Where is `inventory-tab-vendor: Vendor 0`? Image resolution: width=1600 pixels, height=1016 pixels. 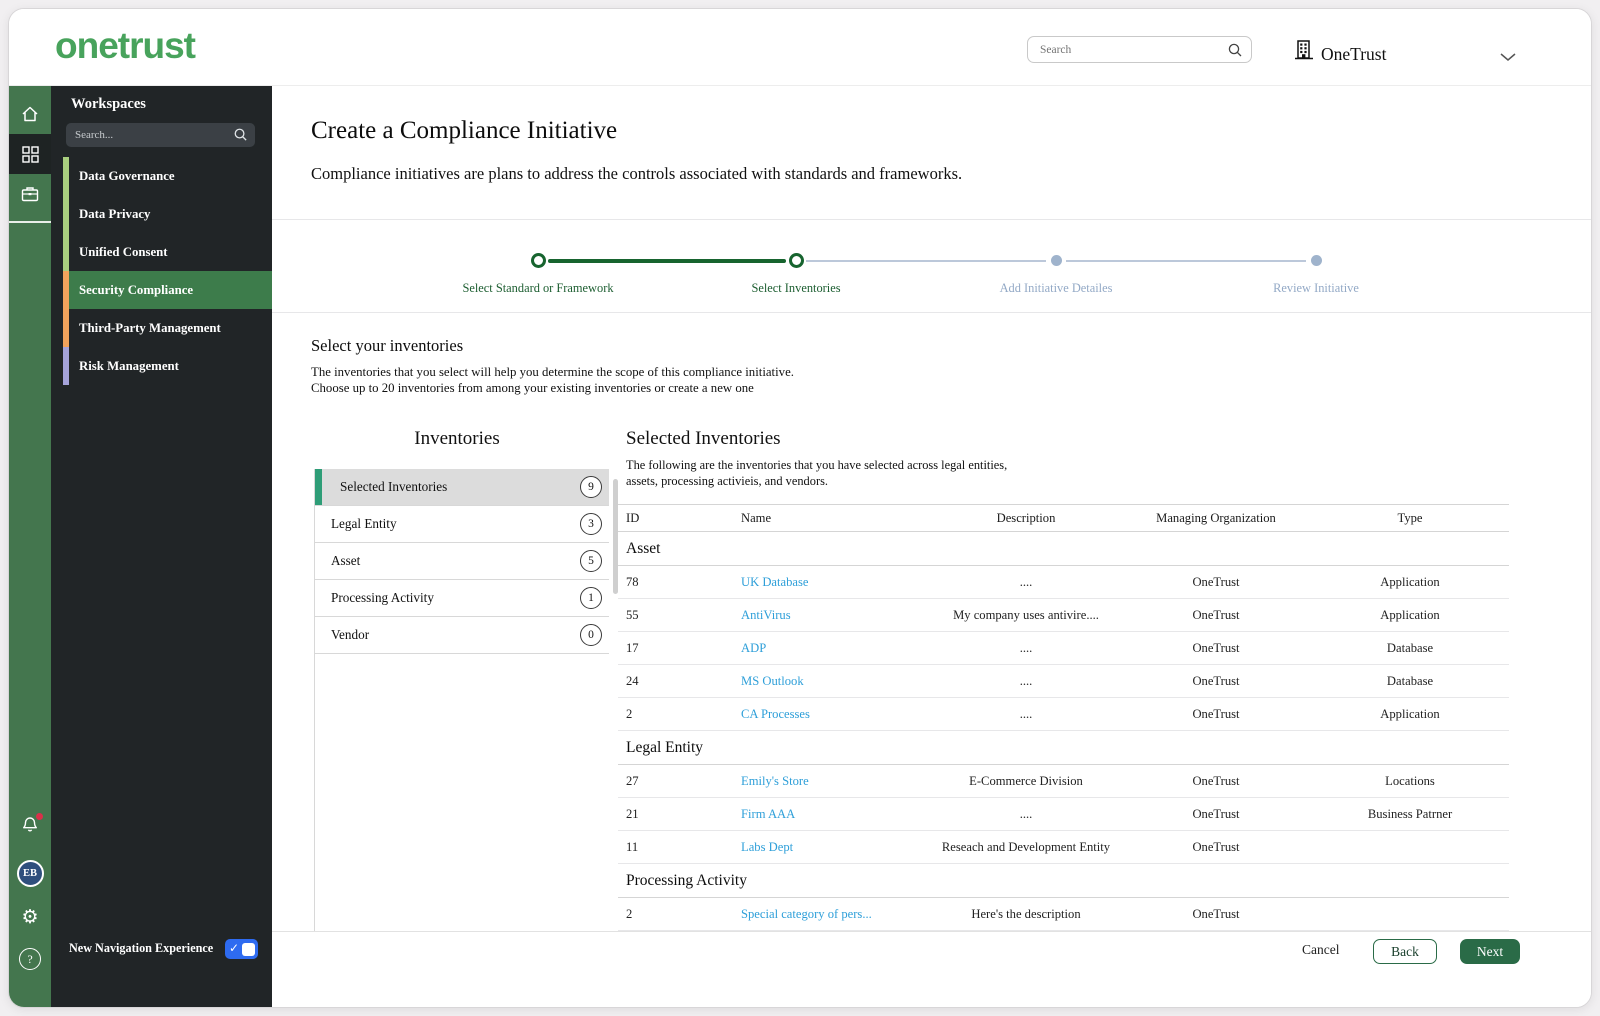 inventory-tab-vendor: Vendor 0 is located at coordinates (462, 635).